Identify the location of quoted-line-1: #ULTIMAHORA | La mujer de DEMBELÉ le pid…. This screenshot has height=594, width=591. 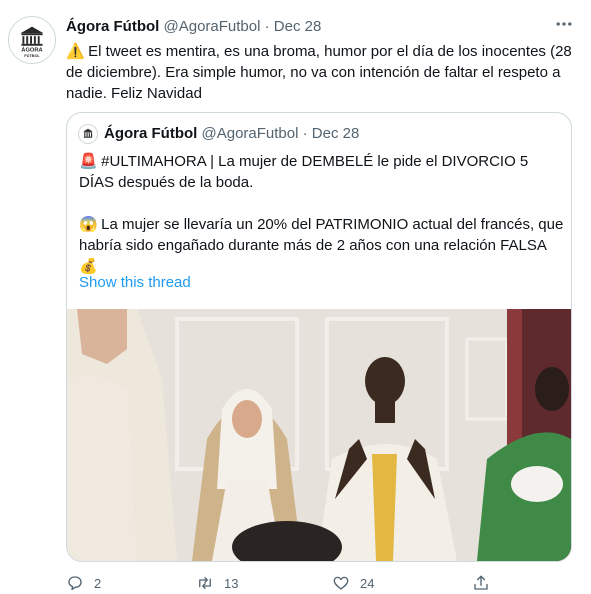
(306, 172).